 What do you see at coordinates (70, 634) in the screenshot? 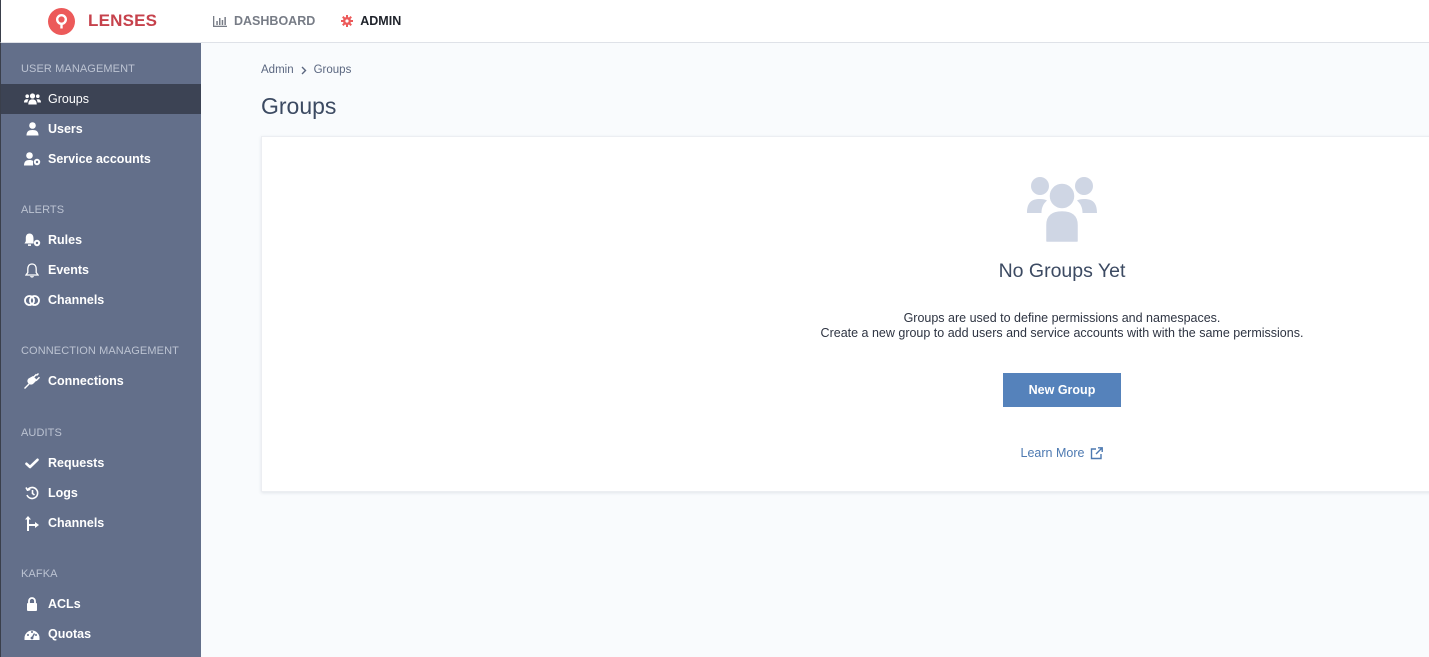
I see `sidebar-item-label: Quotas` at bounding box center [70, 634].